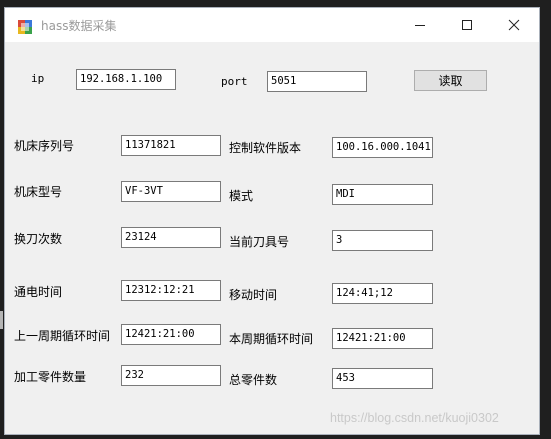 The width and height of the screenshot is (551, 439). Describe the element at coordinates (382, 194) in the screenshot. I see `mode-field: MDI` at that location.